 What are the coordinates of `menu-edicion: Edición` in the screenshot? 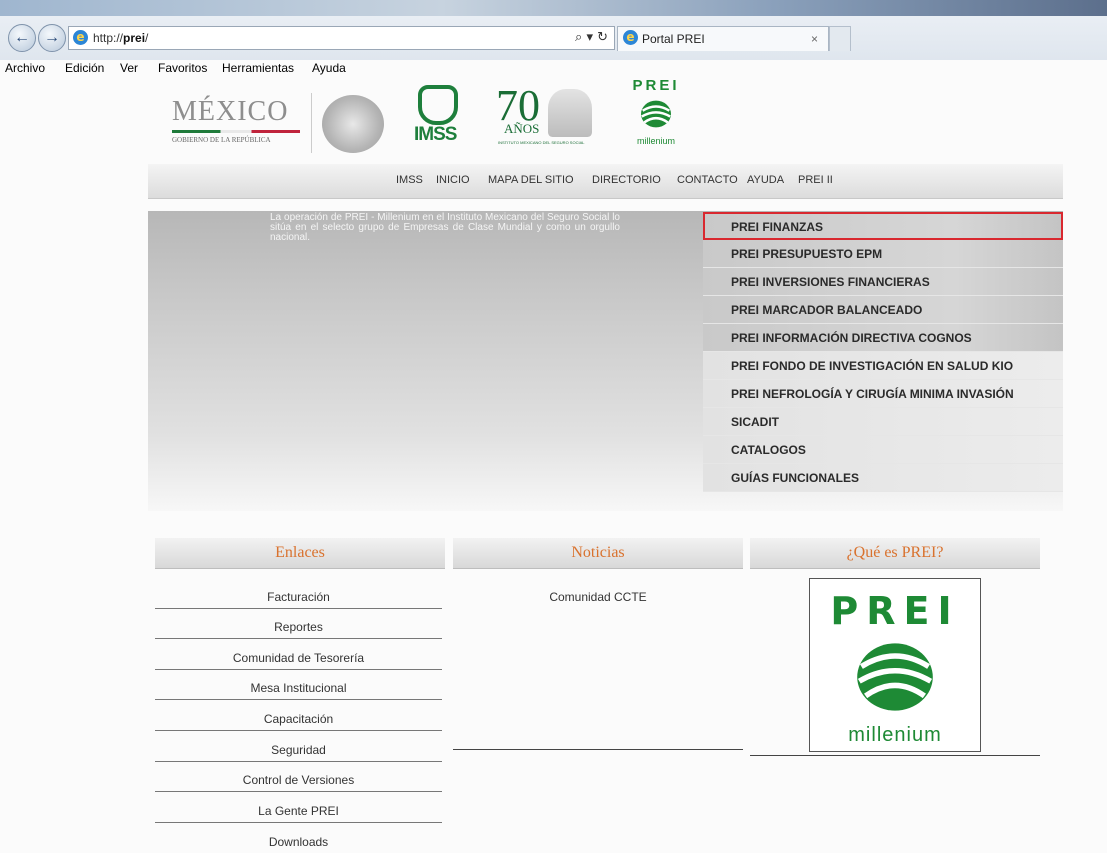 It's located at (84, 68).